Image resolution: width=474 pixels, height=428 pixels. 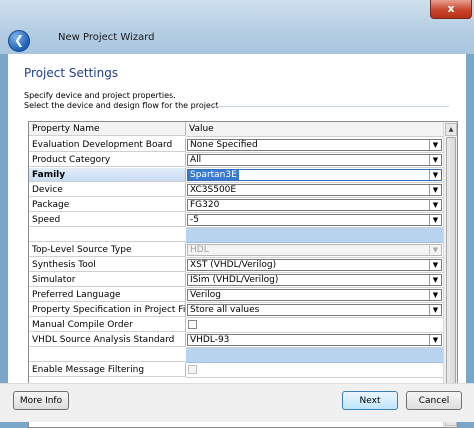 I want to click on grid-row: Package FG320 ▼, so click(x=236, y=205).